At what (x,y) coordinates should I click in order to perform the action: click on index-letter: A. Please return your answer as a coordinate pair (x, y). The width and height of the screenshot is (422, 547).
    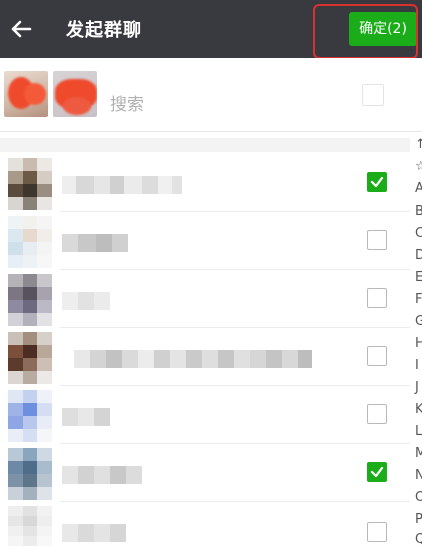
    Looking at the image, I should click on (418, 188).